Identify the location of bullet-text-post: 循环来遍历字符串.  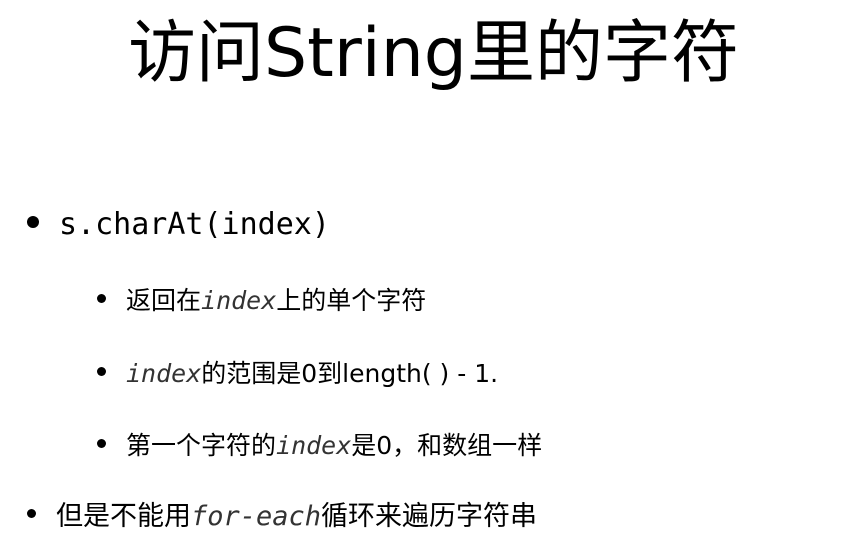
(429, 516).